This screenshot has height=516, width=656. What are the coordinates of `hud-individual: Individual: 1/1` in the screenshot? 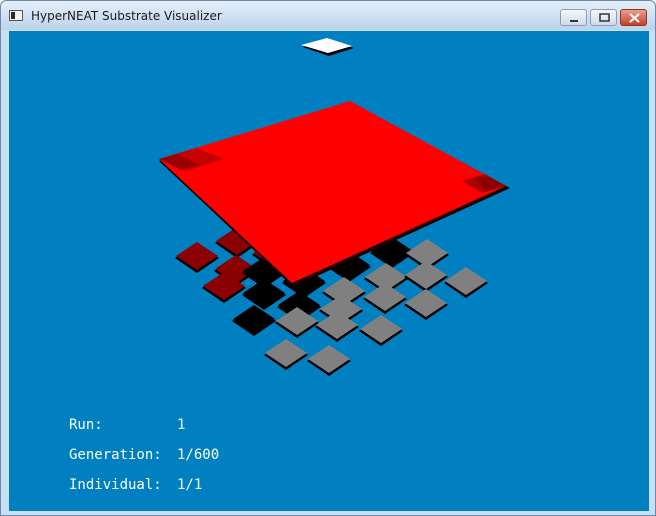 It's located at (135, 485).